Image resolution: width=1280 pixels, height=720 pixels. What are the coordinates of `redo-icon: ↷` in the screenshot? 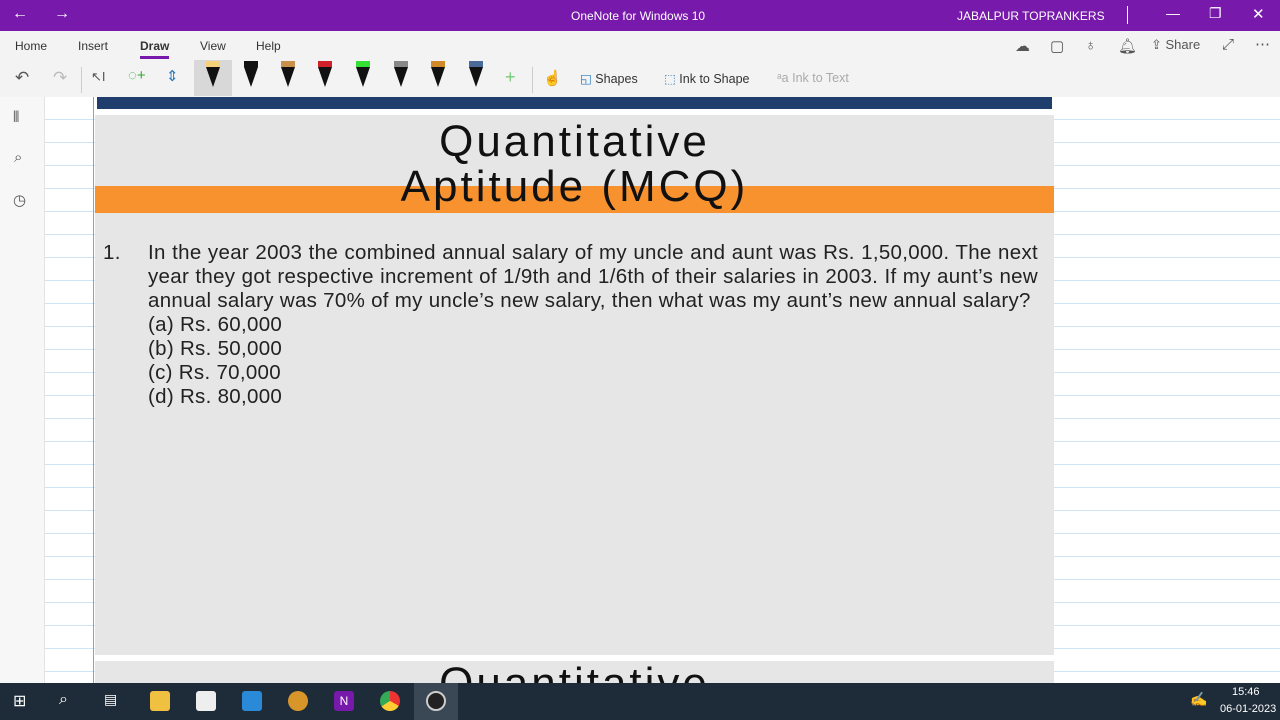 It's located at (60, 78).